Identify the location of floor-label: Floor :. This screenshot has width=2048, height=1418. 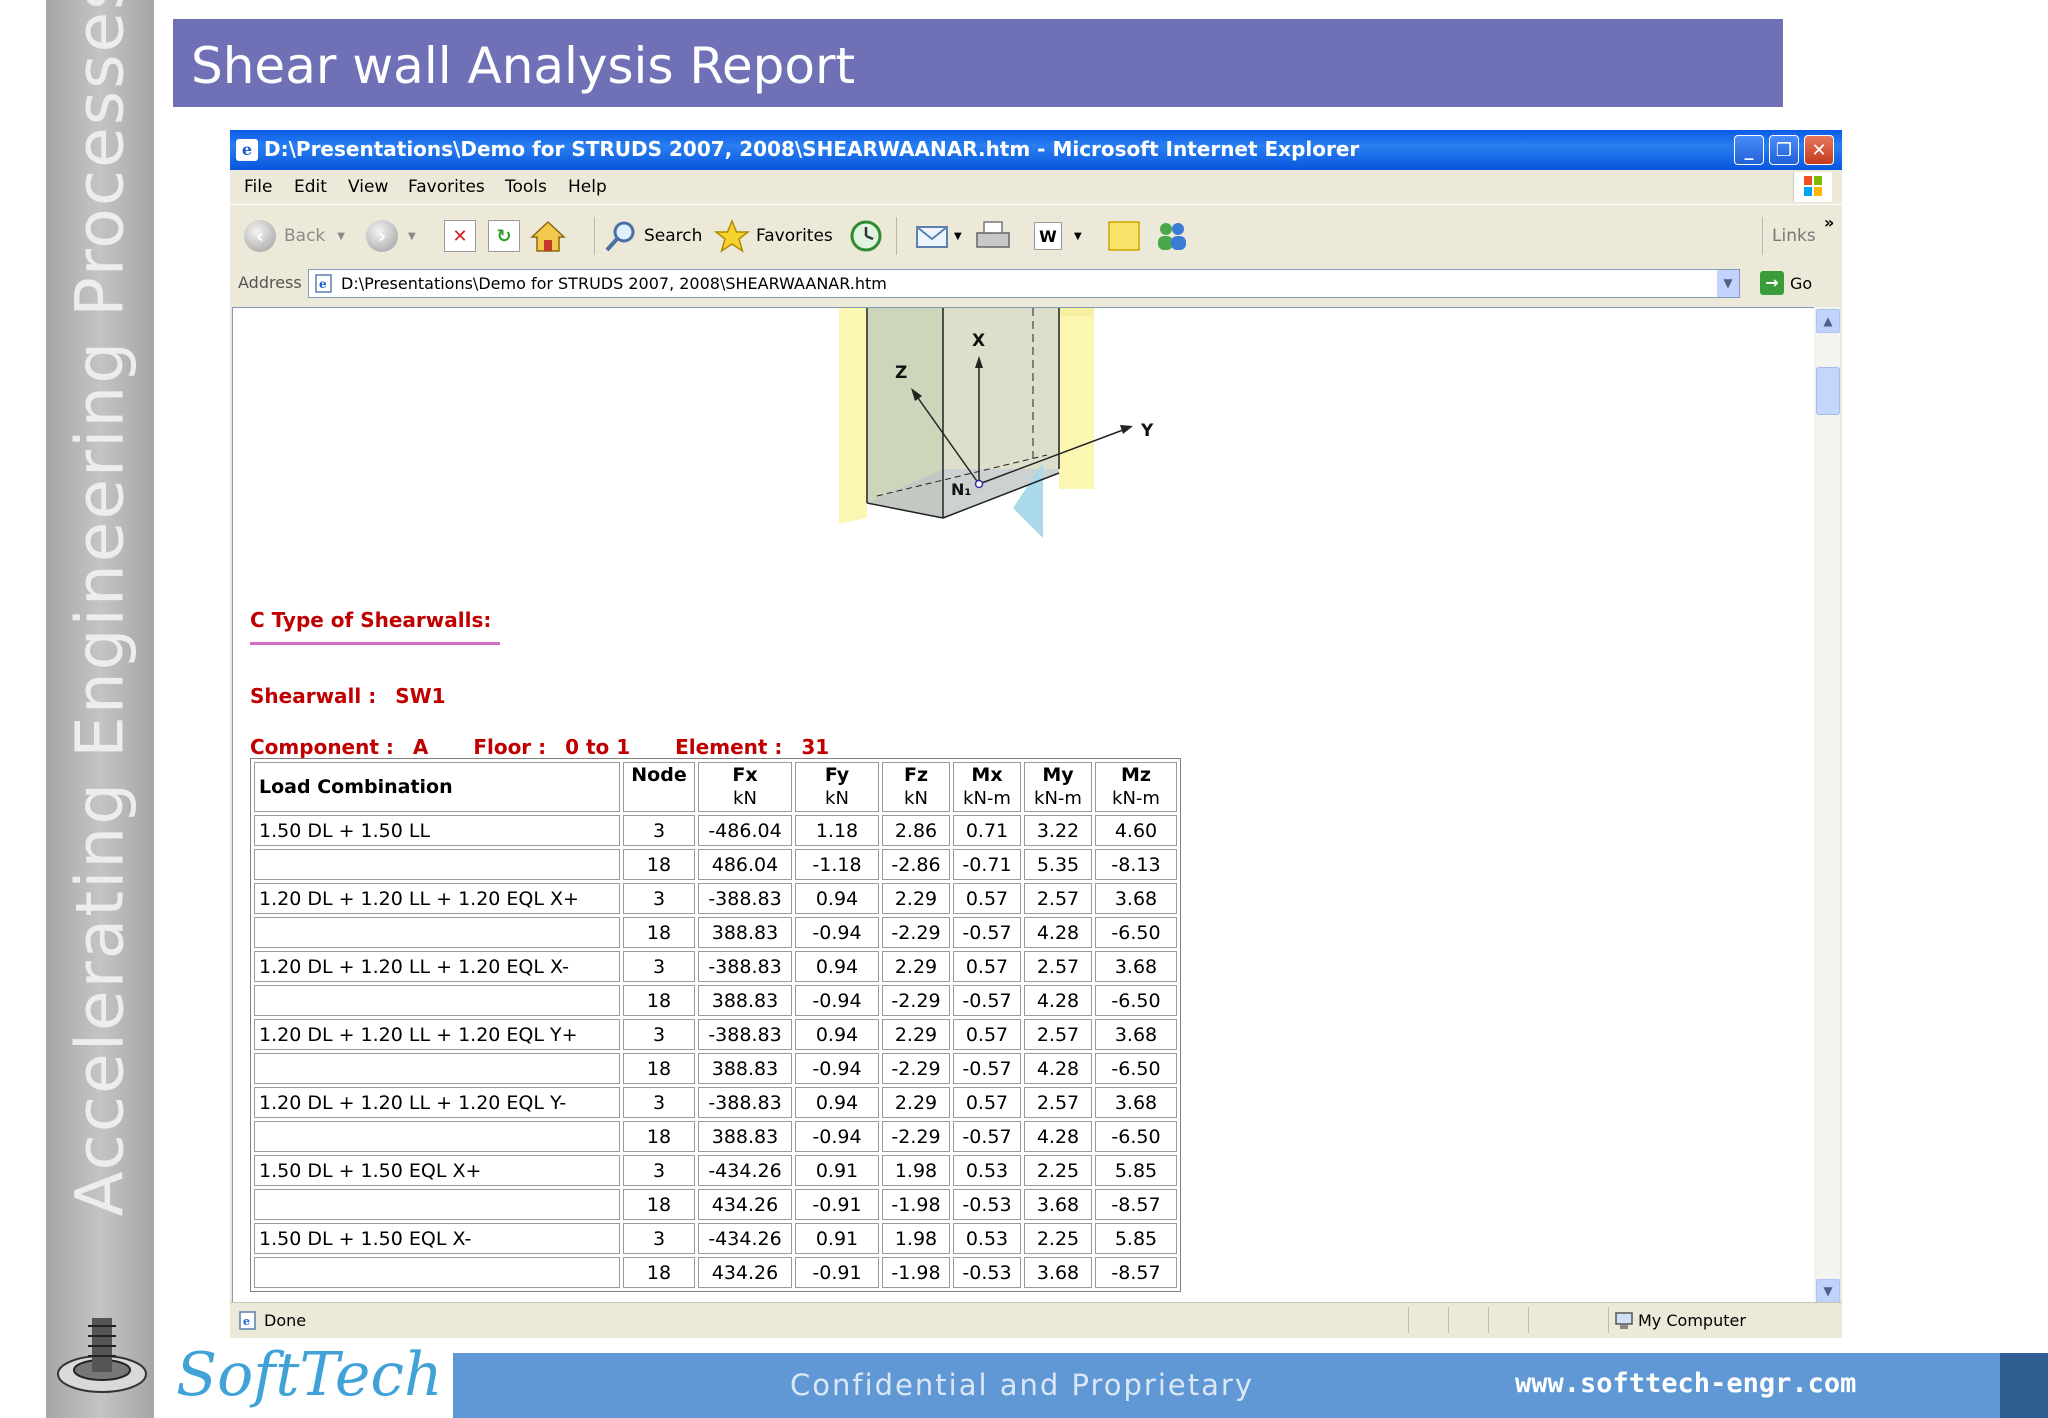
(510, 747).